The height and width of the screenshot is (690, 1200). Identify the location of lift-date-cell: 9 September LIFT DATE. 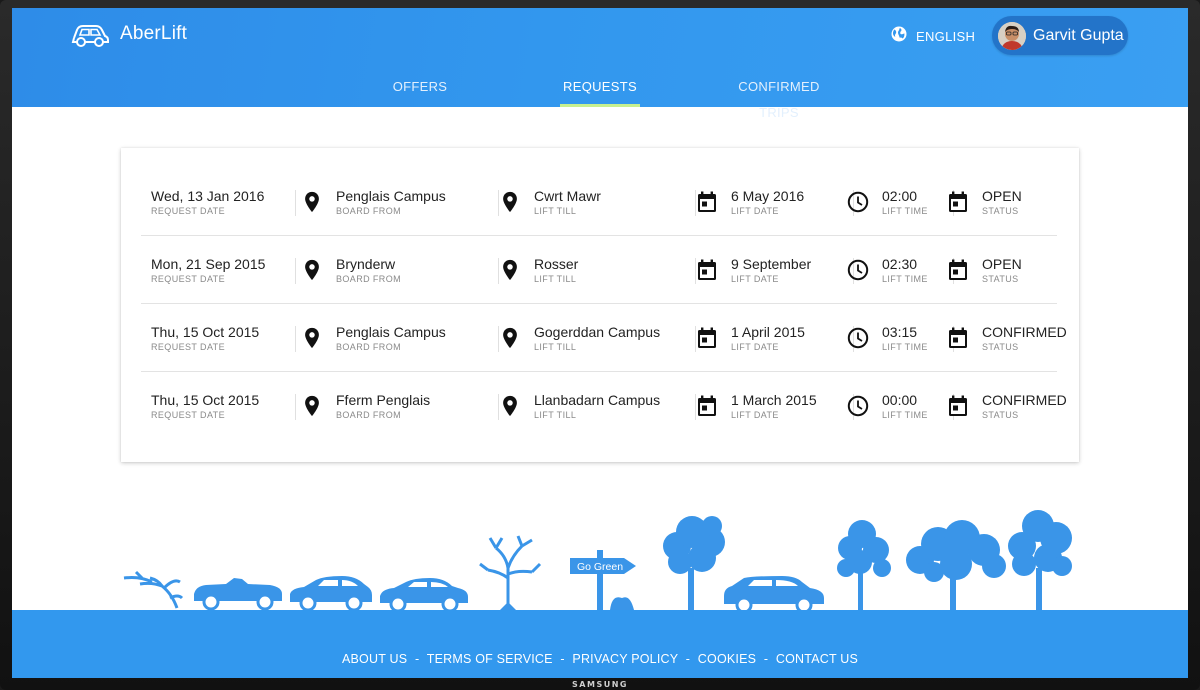
(775, 270).